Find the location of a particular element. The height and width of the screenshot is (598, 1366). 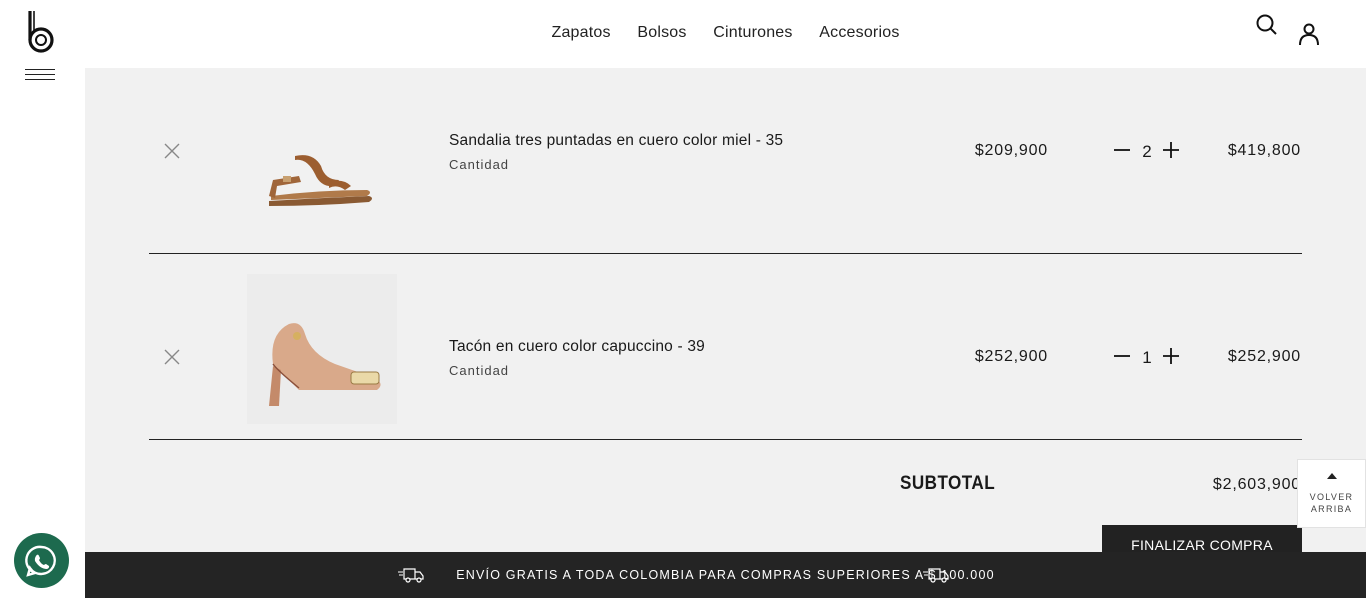

quantity-value: 2 is located at coordinates (1147, 152).